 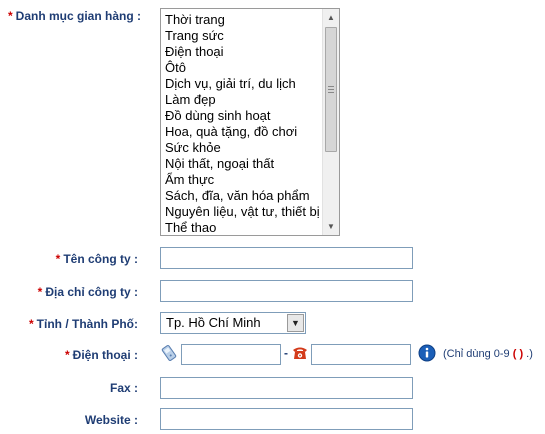 What do you see at coordinates (242, 84) in the screenshot?
I see `category-option: Dịch vụ, giải trí, du lịch` at bounding box center [242, 84].